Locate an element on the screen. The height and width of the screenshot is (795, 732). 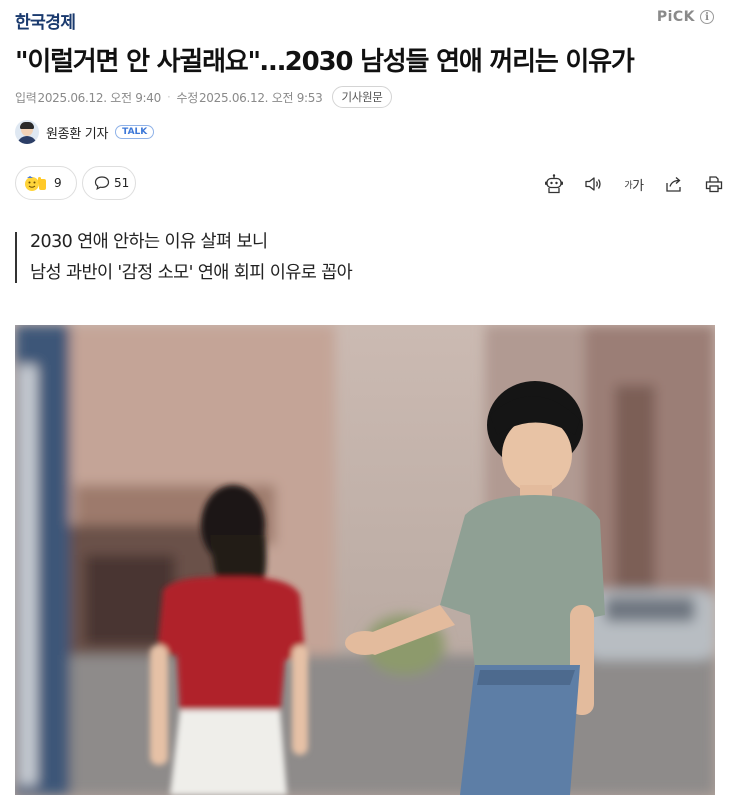
published-label: 입력 is located at coordinates (26, 97).